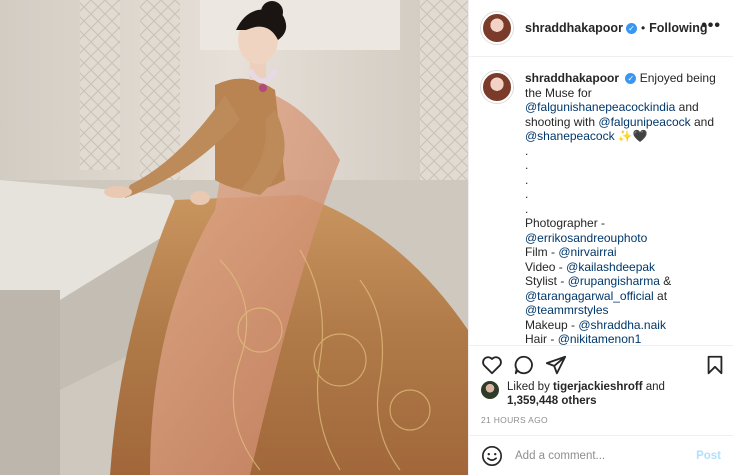 This screenshot has width=733, height=475. What do you see at coordinates (655, 387) in the screenshot?
I see `likes-and: and` at bounding box center [655, 387].